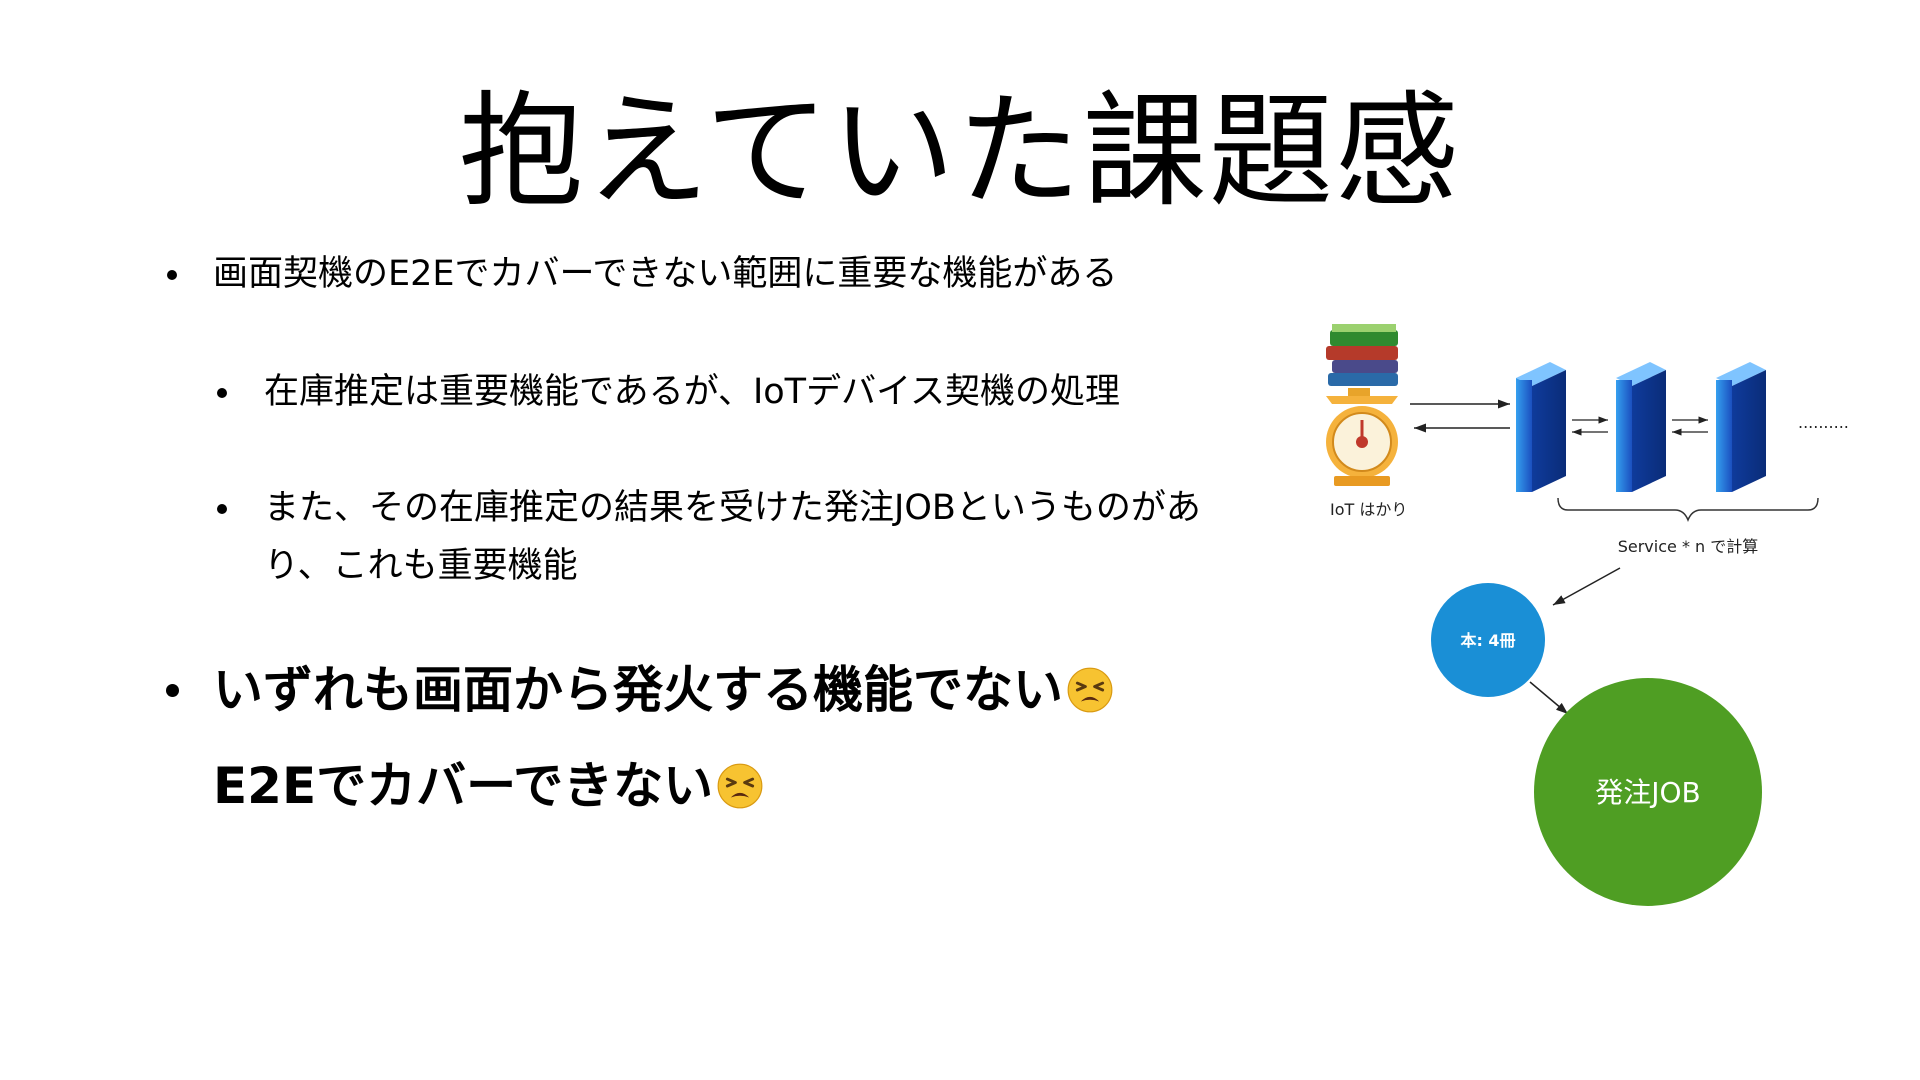 The image size is (1920, 1080). I want to click on bullet-dot-large, so click(172, 690).